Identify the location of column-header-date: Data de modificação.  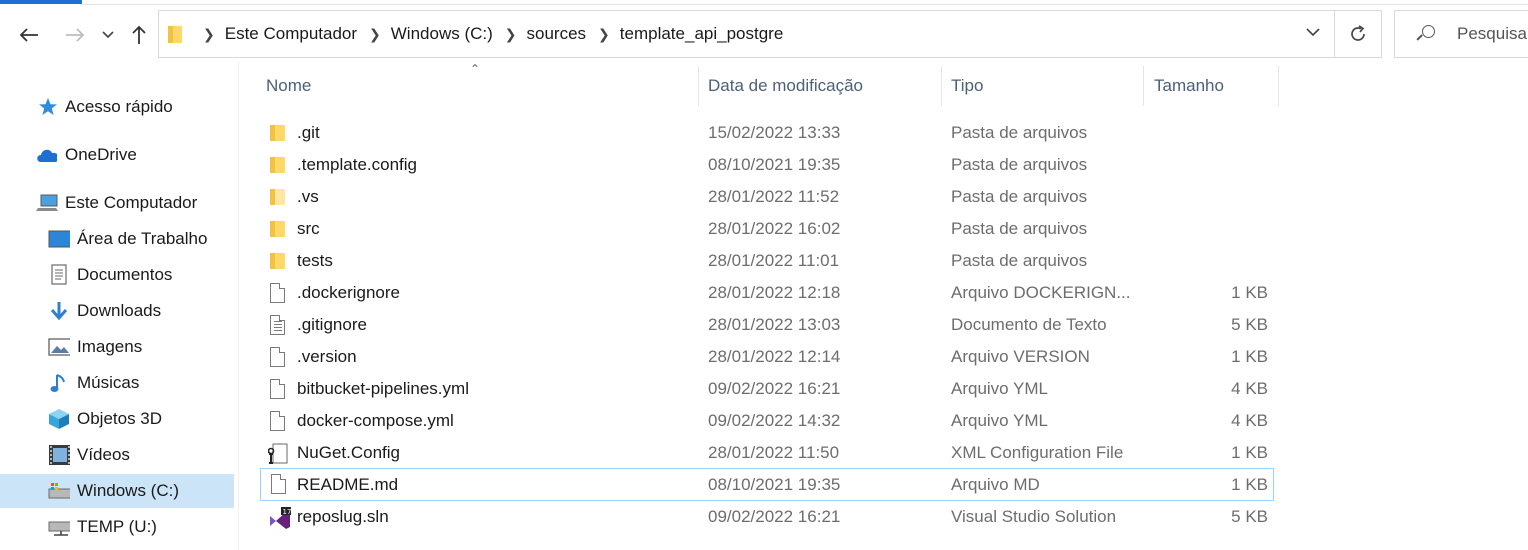
(823, 86).